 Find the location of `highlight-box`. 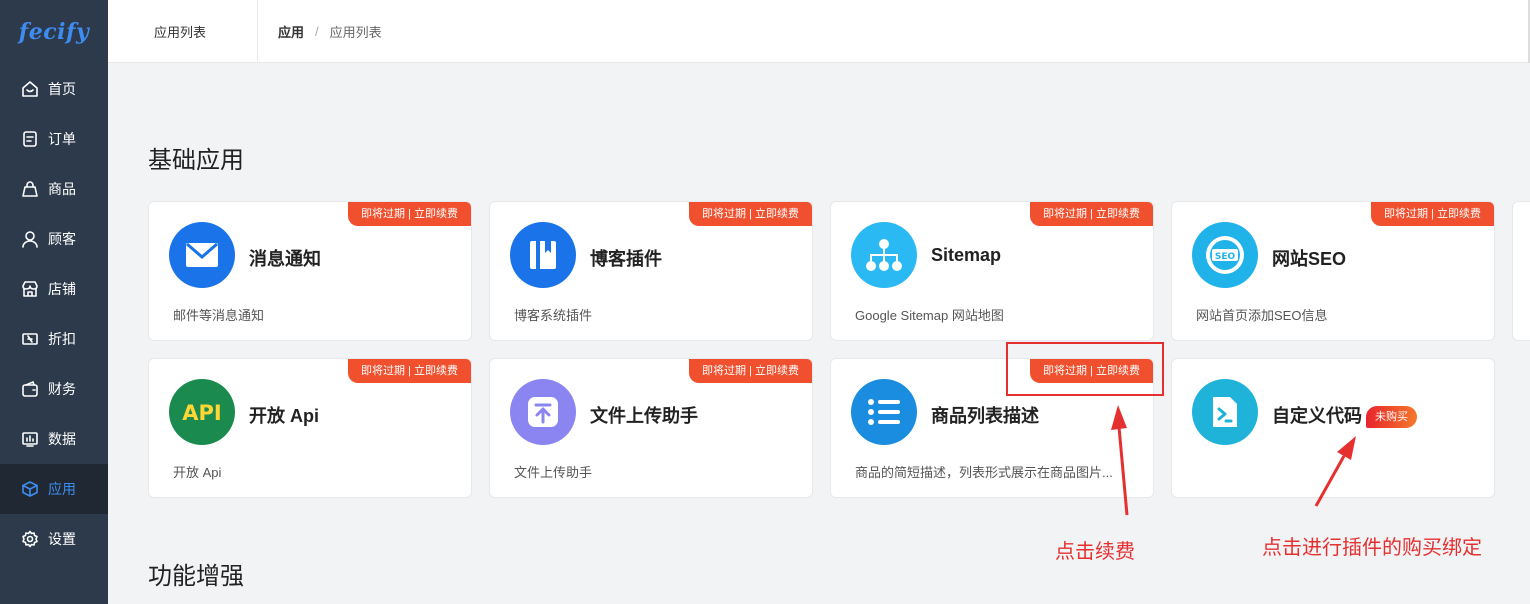

highlight-box is located at coordinates (1085, 369).